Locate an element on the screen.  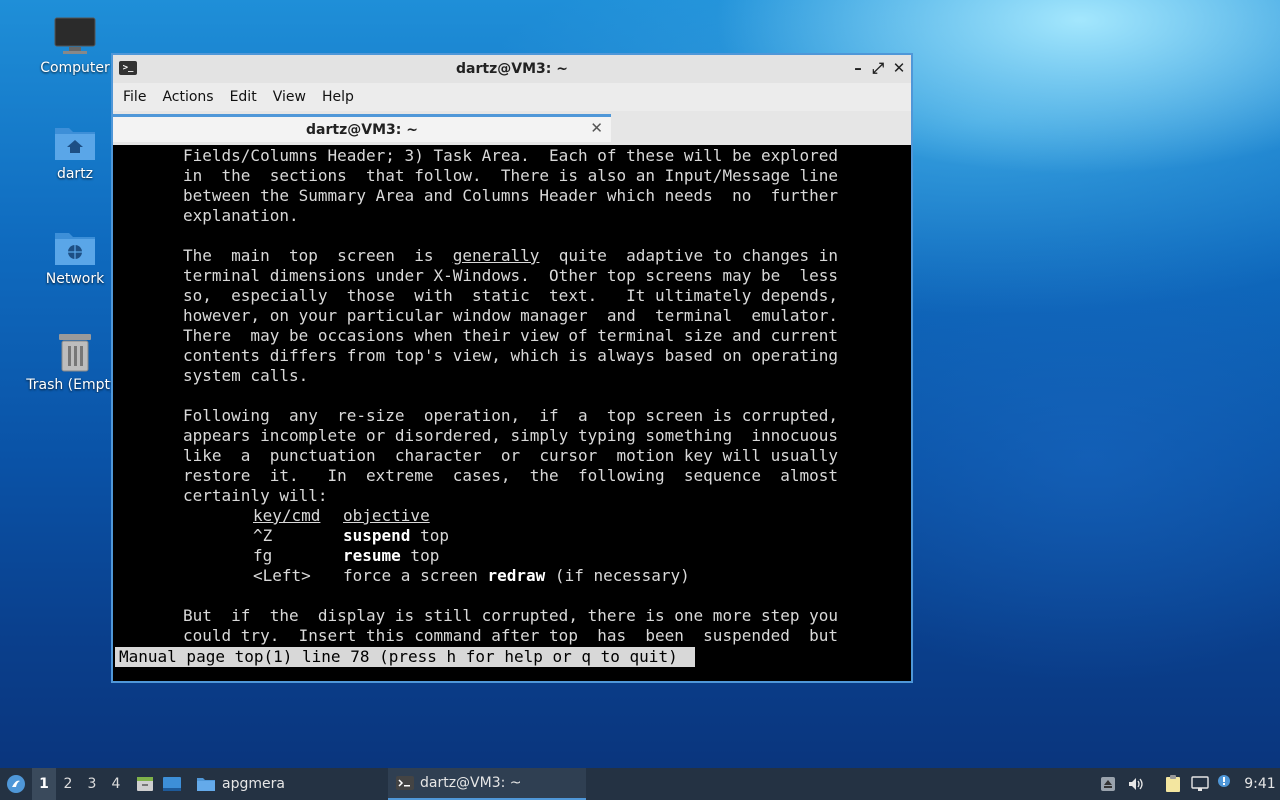
tab-close-button: ✕ is located at coordinates (596, 128).